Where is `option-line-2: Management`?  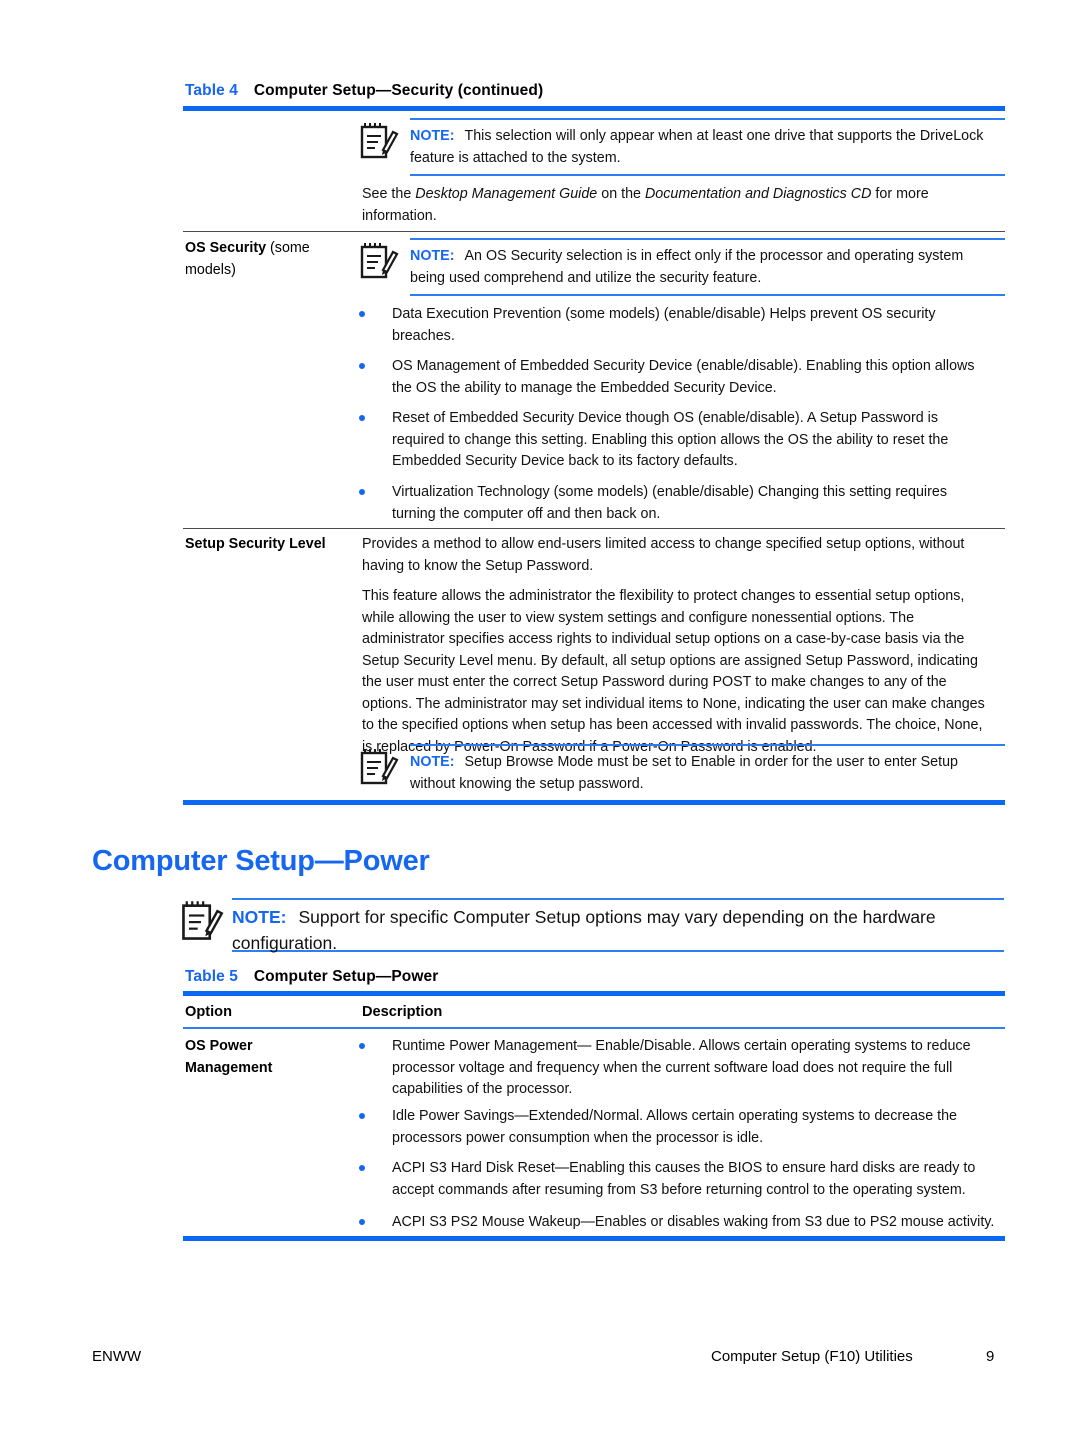 option-line-2: Management is located at coordinates (229, 1067).